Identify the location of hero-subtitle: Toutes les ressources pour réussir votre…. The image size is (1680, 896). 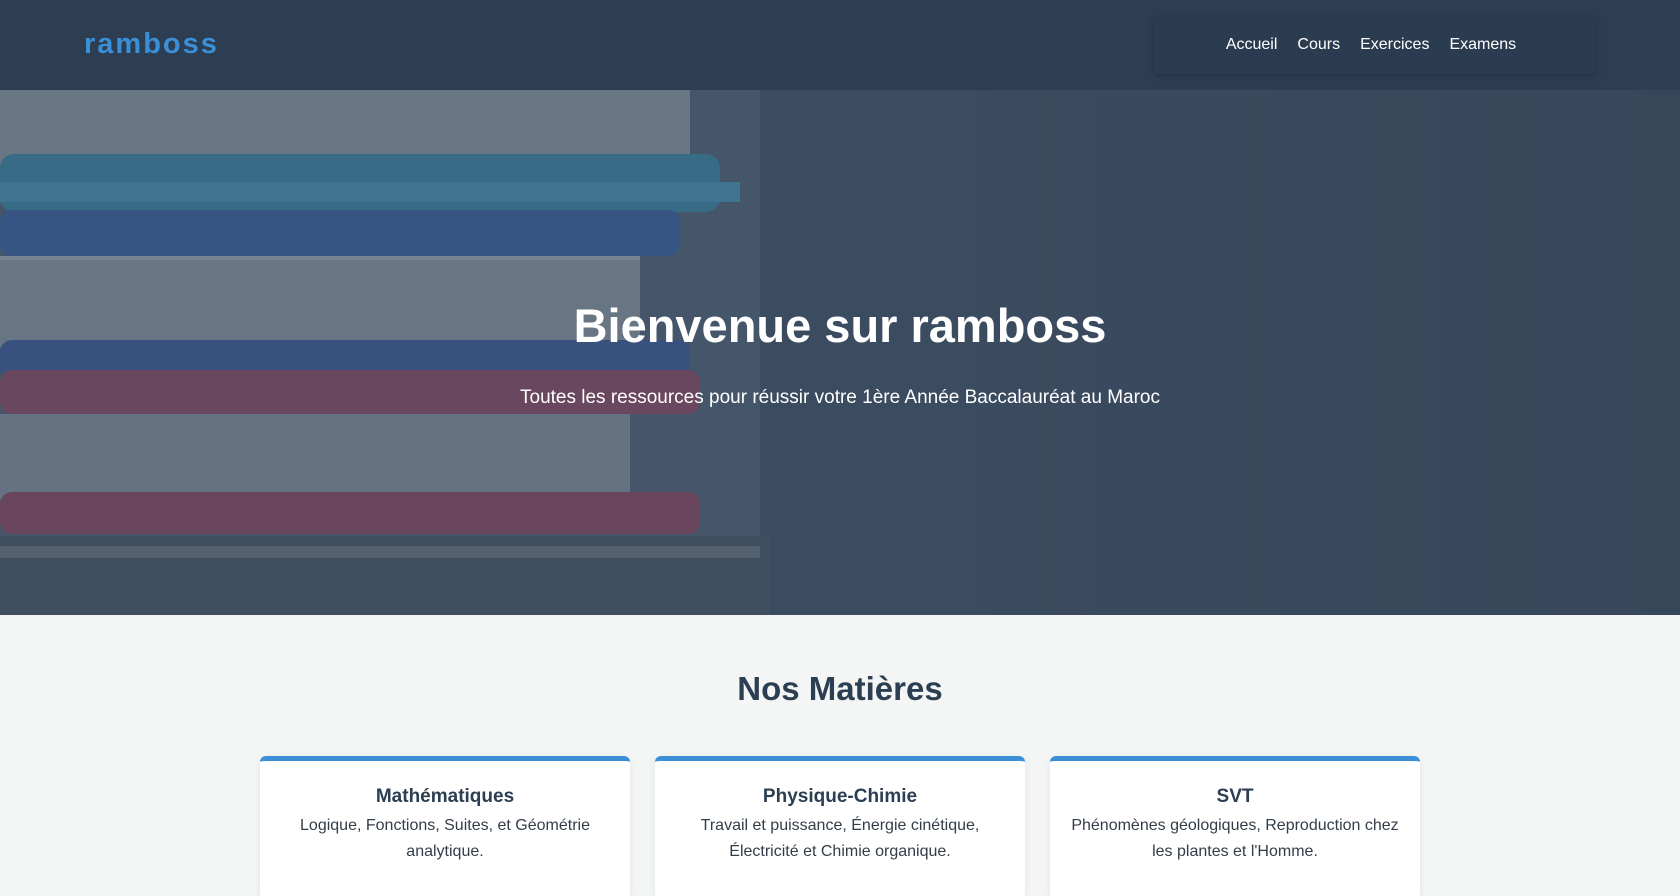
(840, 397).